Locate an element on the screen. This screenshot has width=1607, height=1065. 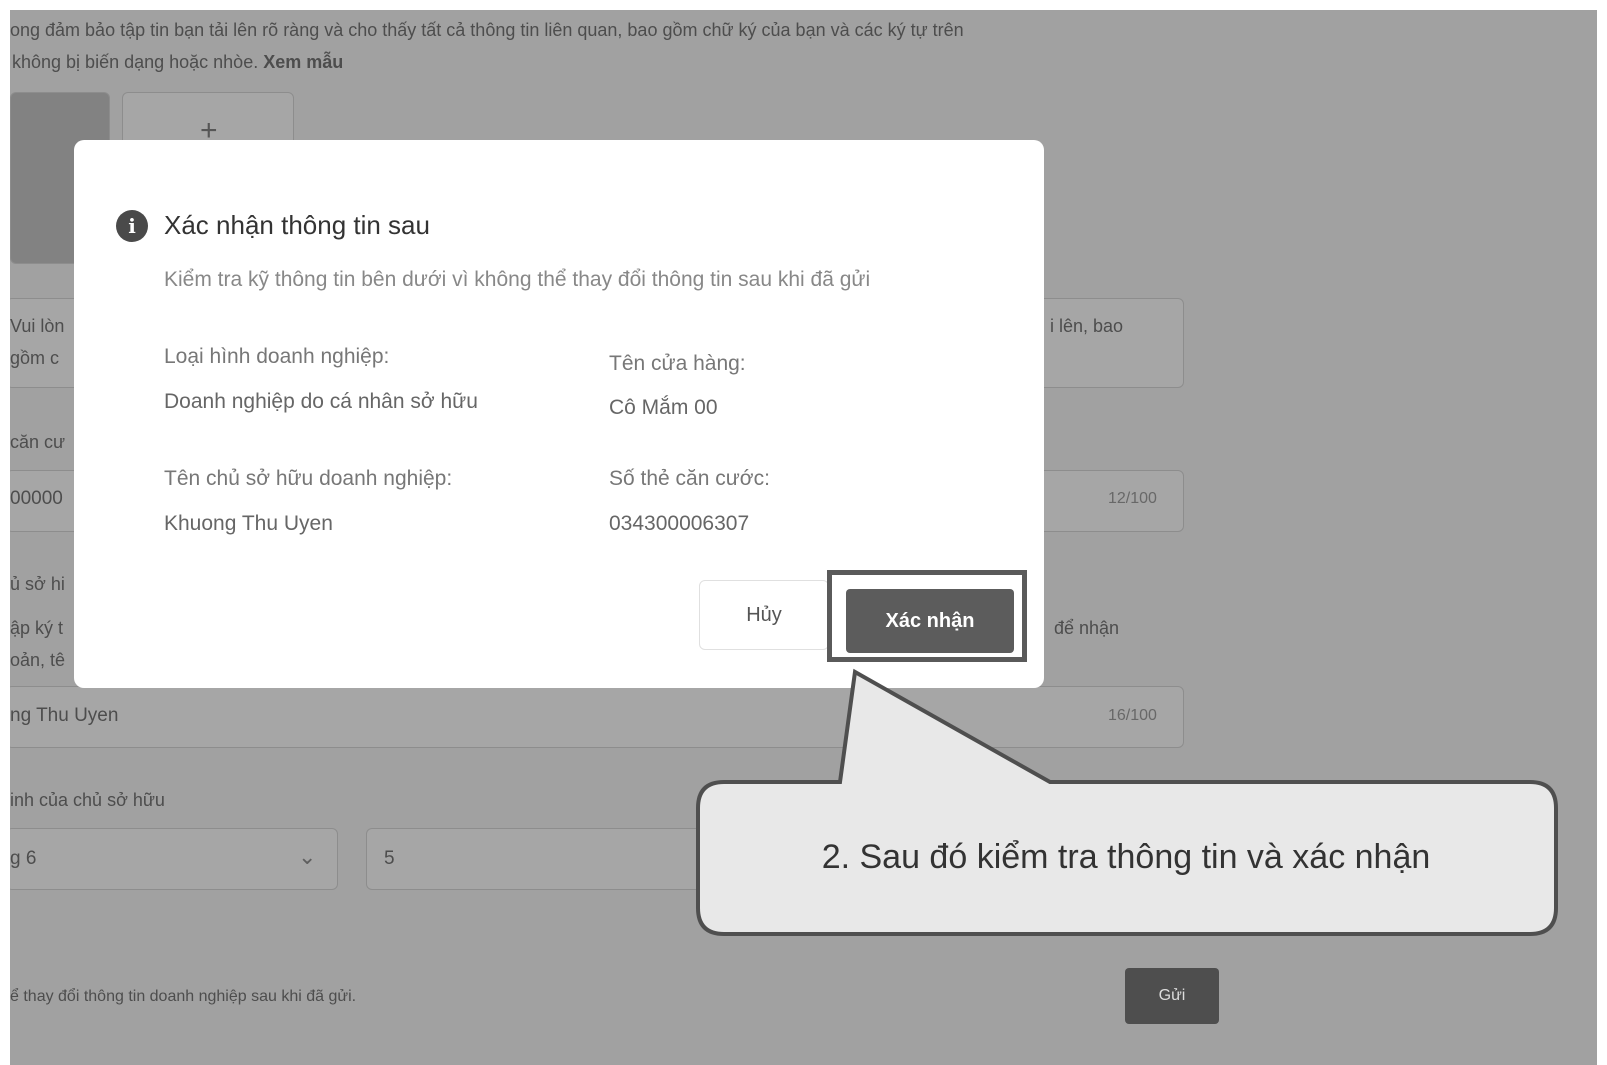
callout-text: 2. Sau đó kiểm tra thông tin và xác nhận is located at coordinates (1126, 857).